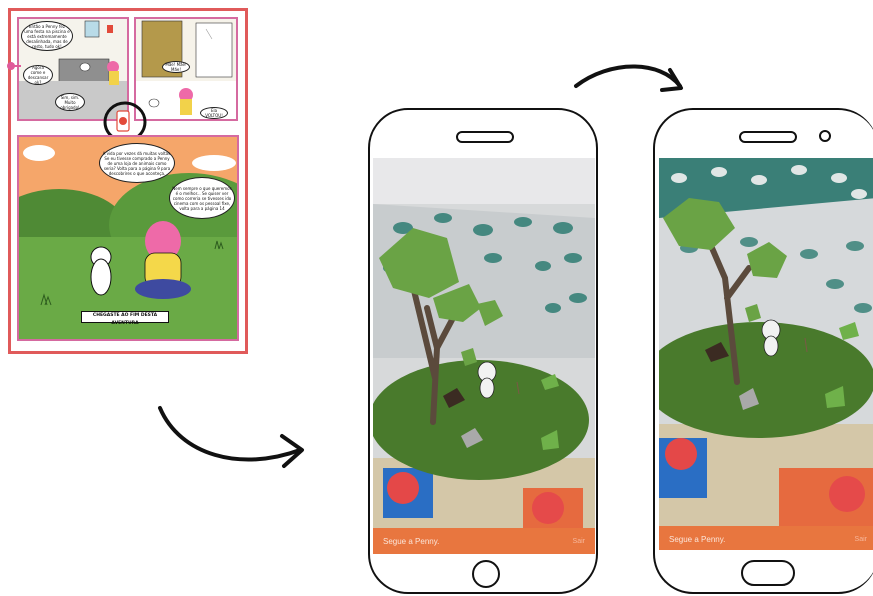  I want to click on camera-icon, so click(825, 136).